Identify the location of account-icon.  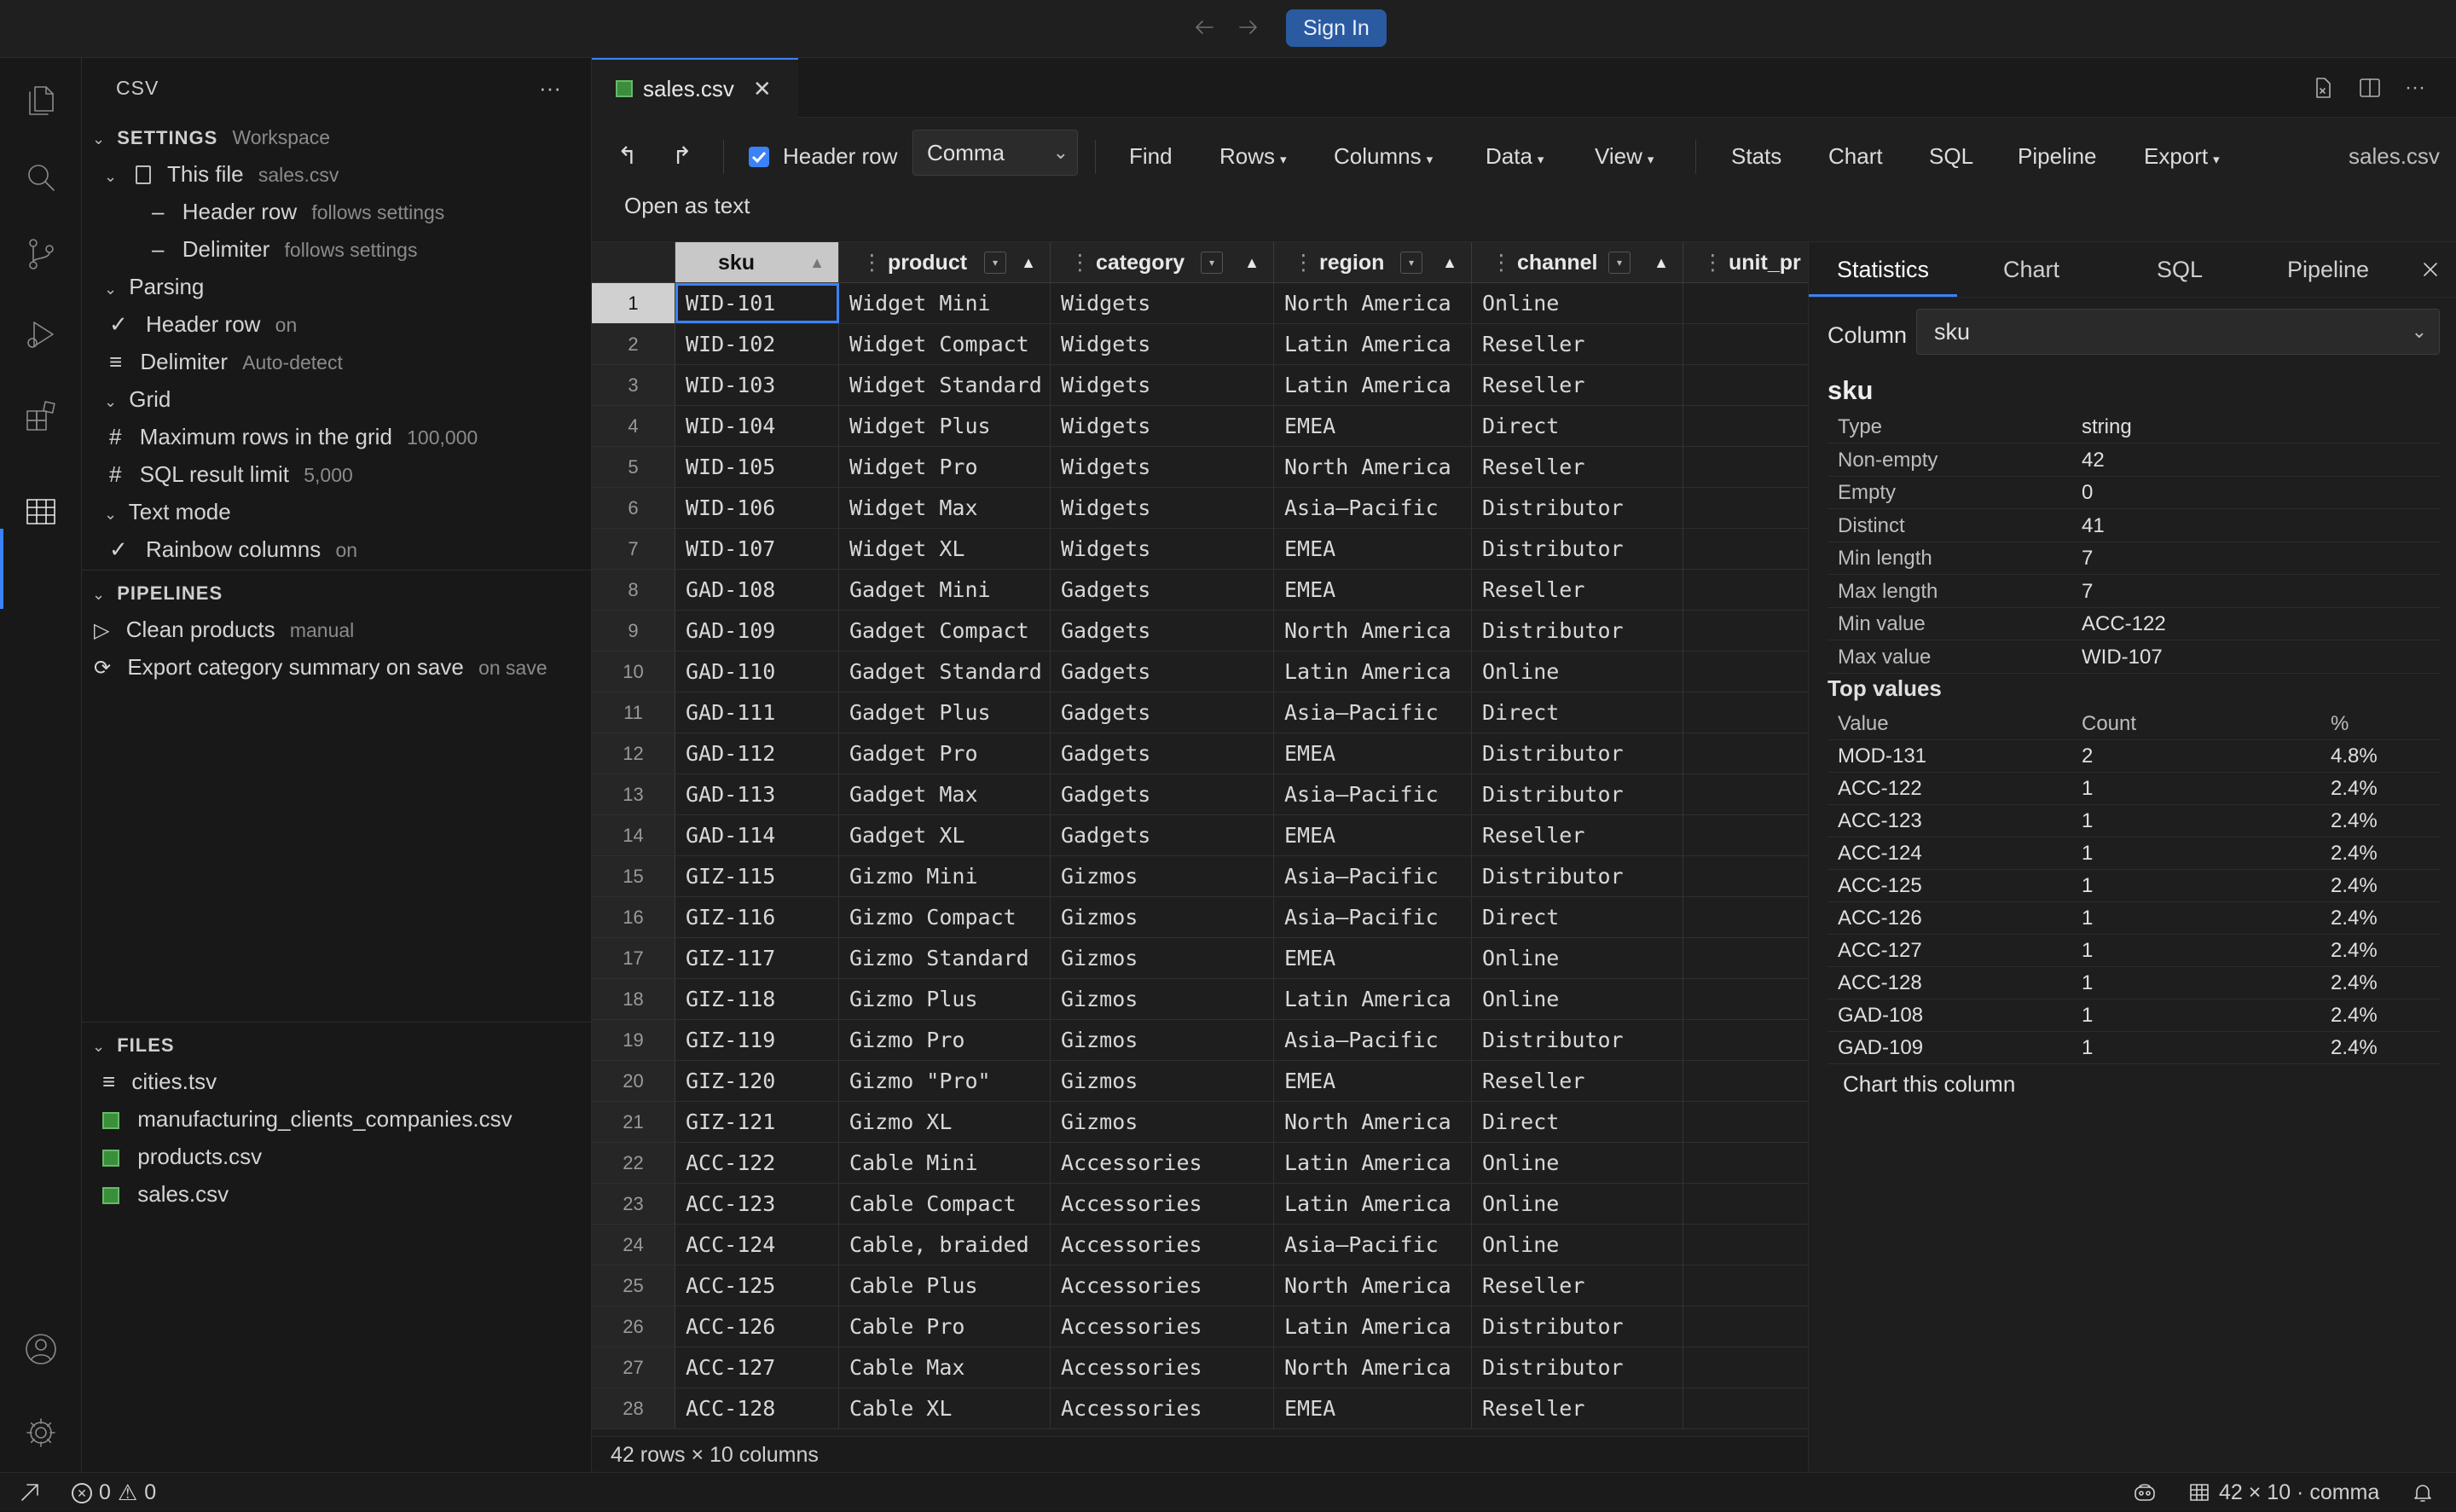
(40, 1349).